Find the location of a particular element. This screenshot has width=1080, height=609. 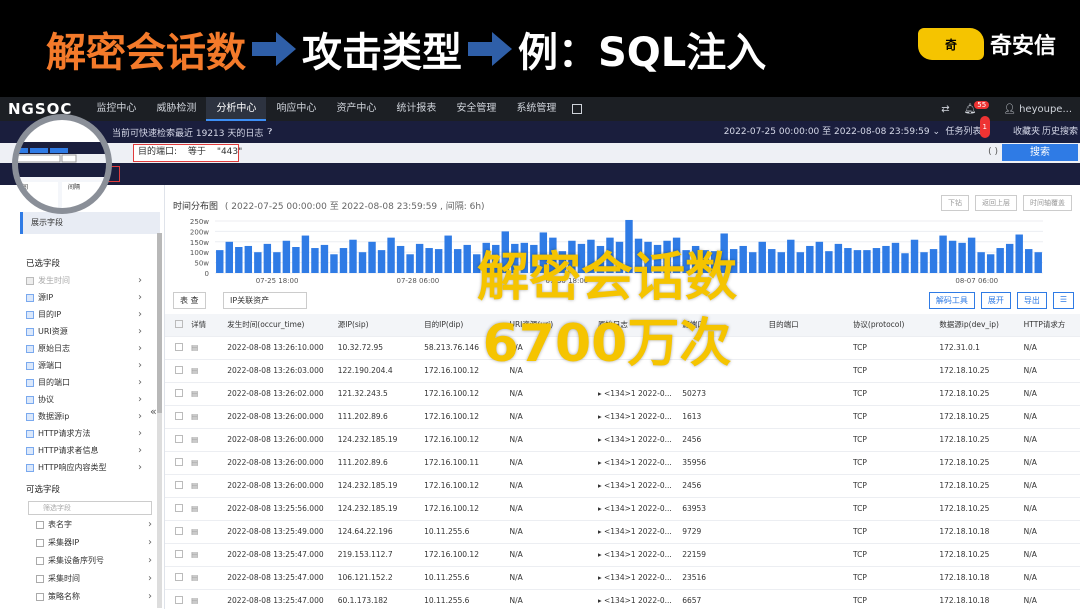

selected-field-item: 协议 › is located at coordinates (86, 399).